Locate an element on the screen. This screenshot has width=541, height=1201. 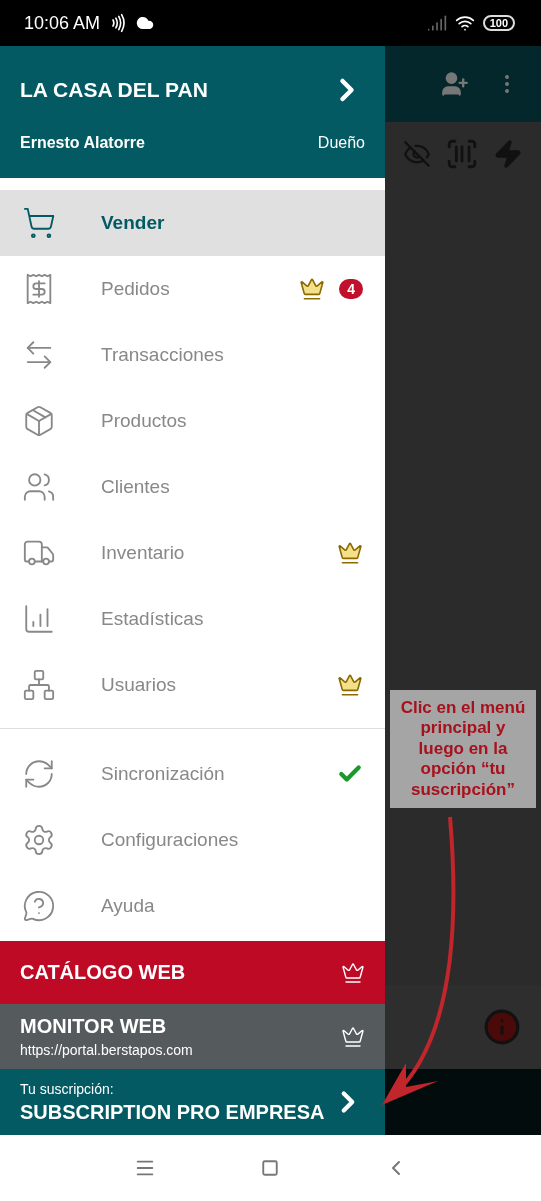
user-role: Dueño is located at coordinates (341, 143).